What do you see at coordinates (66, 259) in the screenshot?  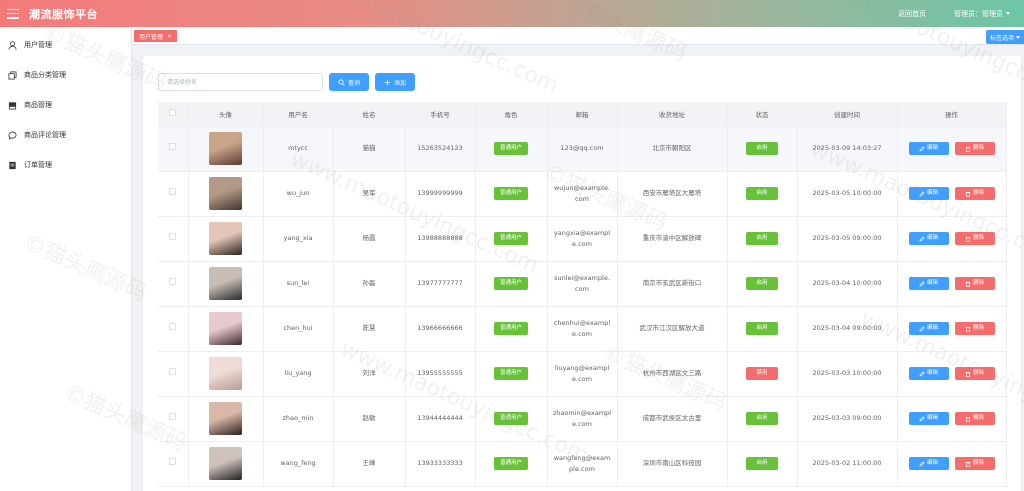 I see `sidebar: 用户管理 商品分类管理 商品管理 商品评论管理 订单管理` at bounding box center [66, 259].